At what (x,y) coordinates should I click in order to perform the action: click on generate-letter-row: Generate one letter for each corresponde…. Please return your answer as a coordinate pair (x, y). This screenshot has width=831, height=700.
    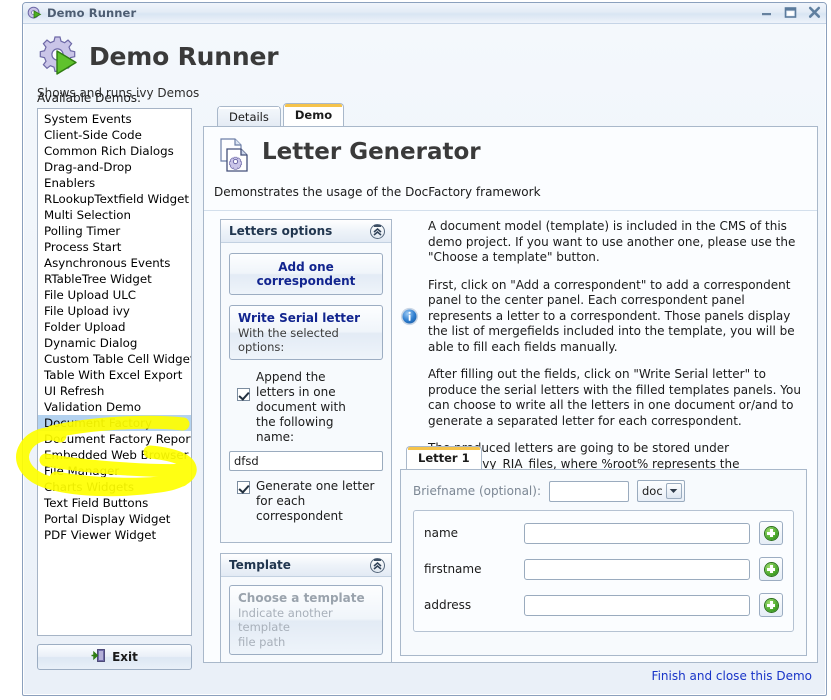
    Looking at the image, I should click on (310, 501).